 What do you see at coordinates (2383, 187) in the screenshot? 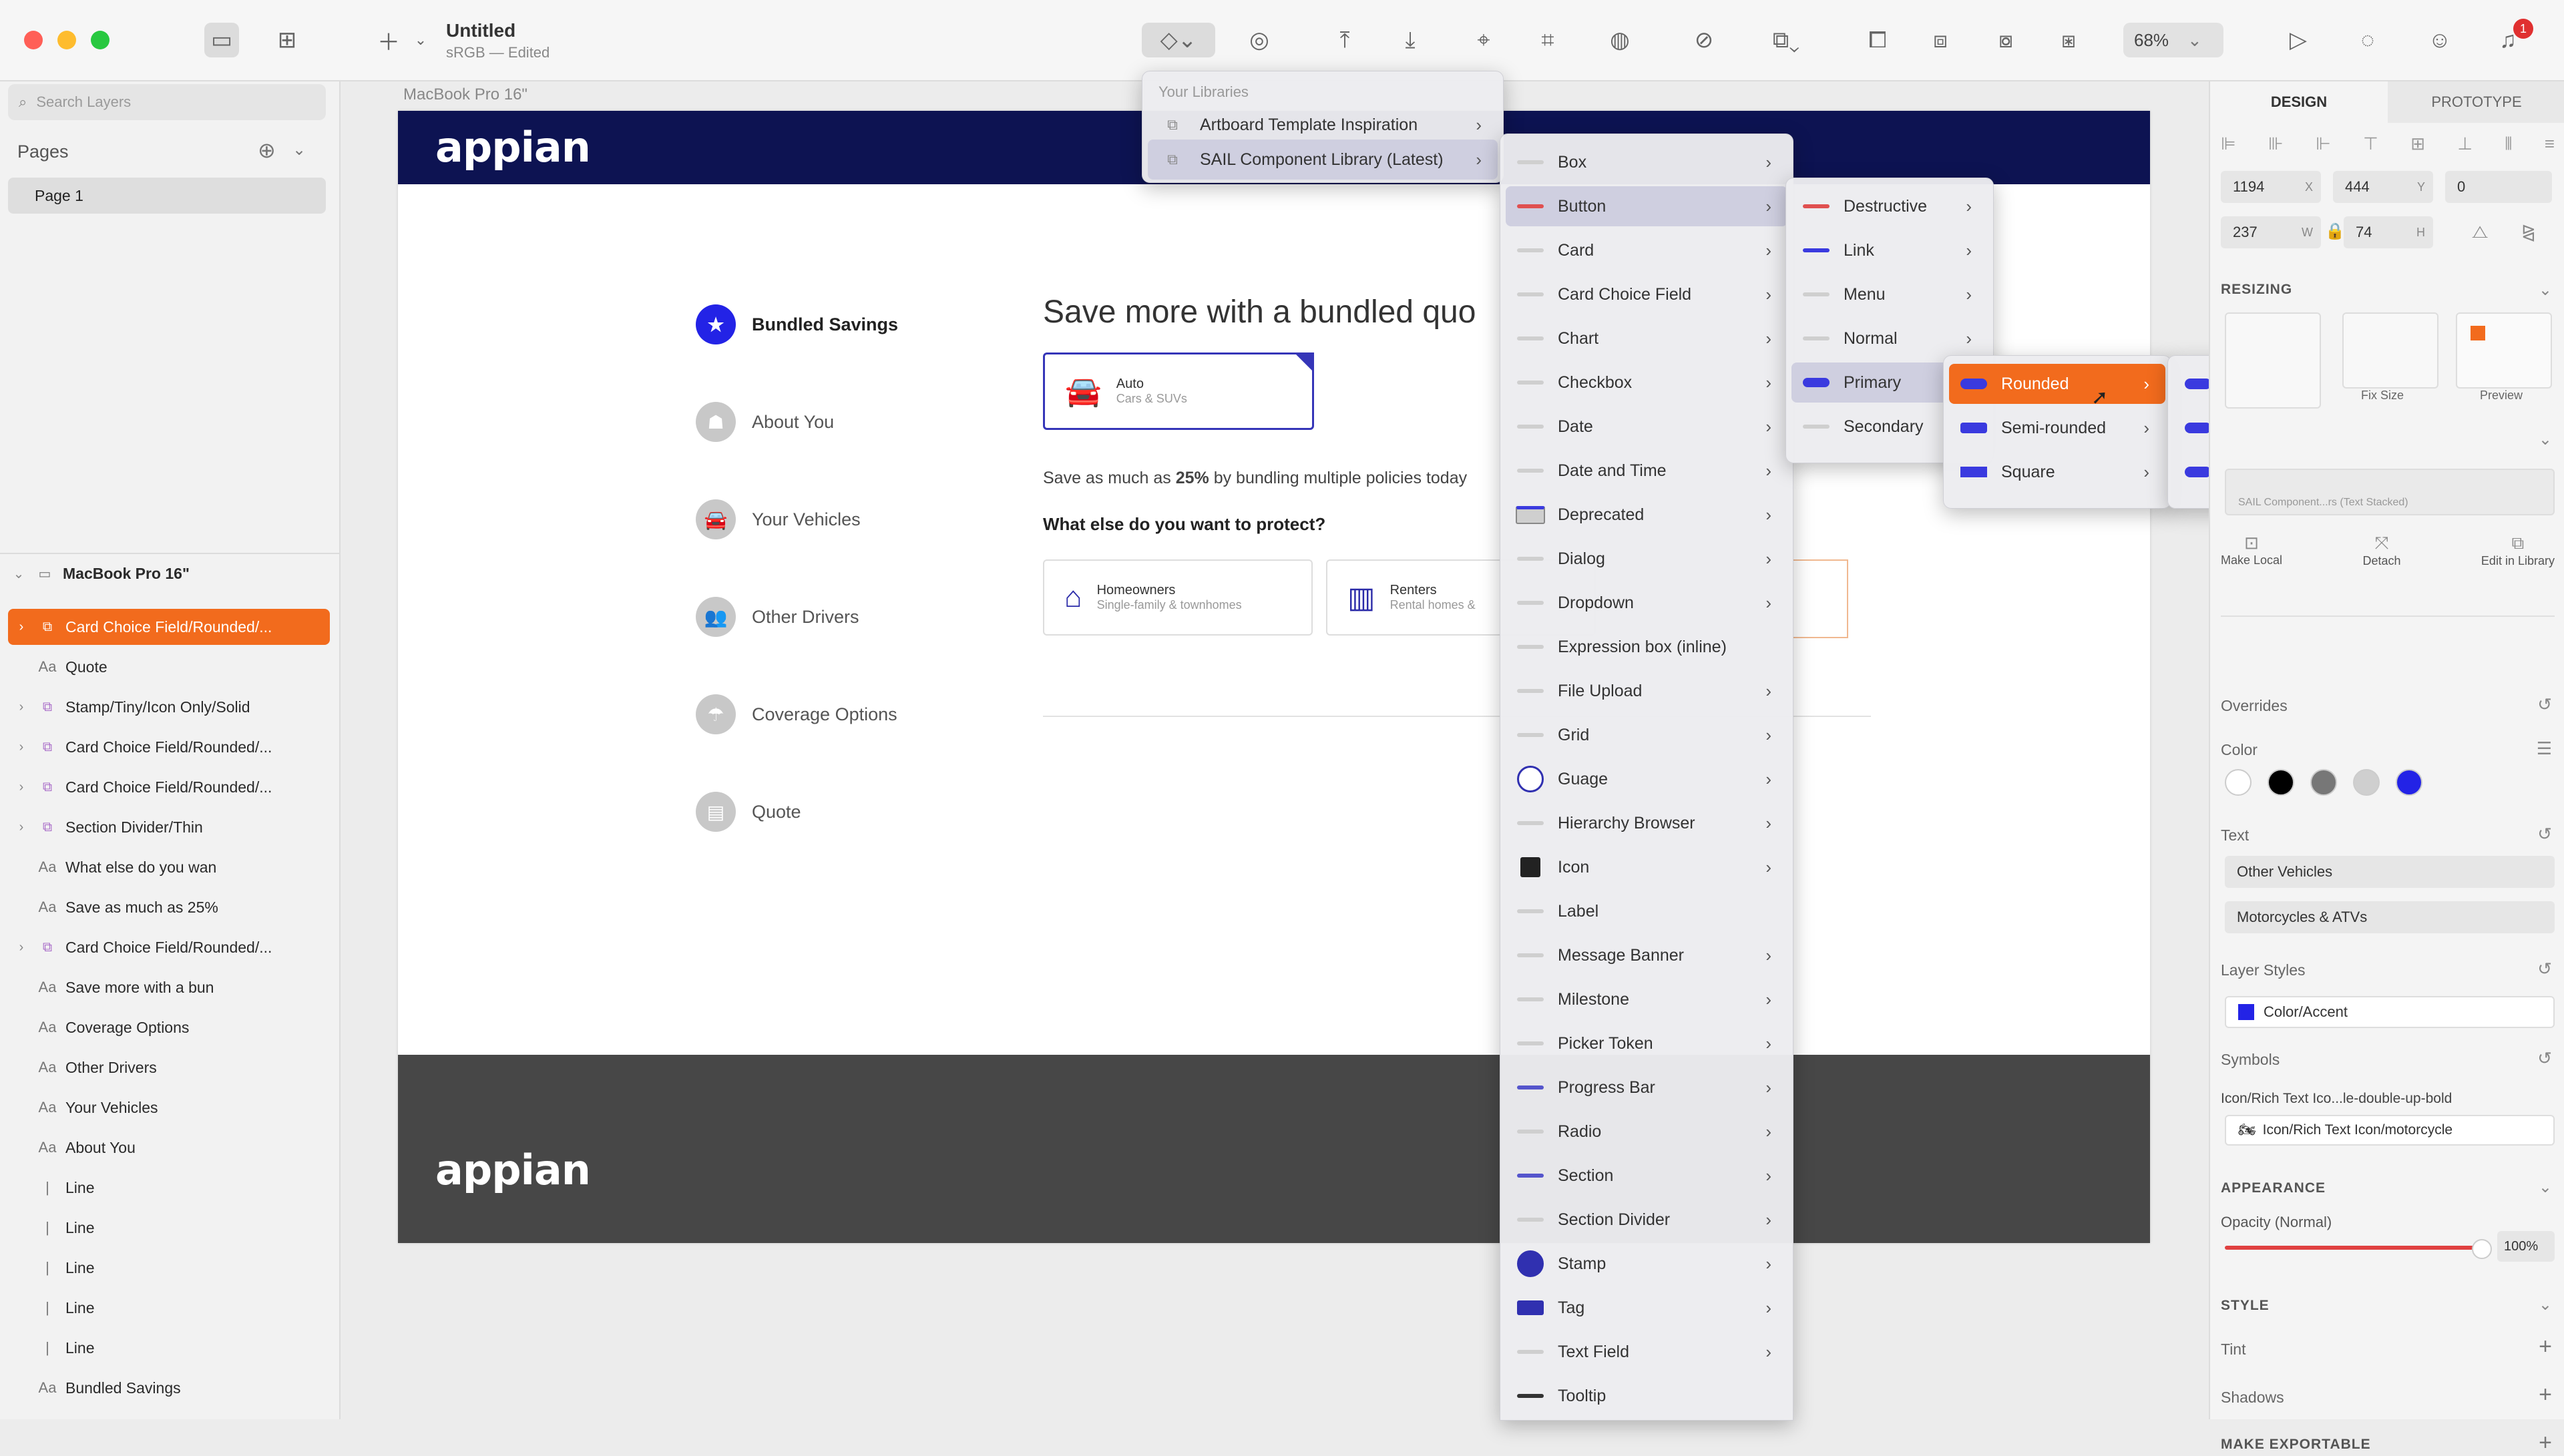
I see `y-field: 444 Y` at bounding box center [2383, 187].